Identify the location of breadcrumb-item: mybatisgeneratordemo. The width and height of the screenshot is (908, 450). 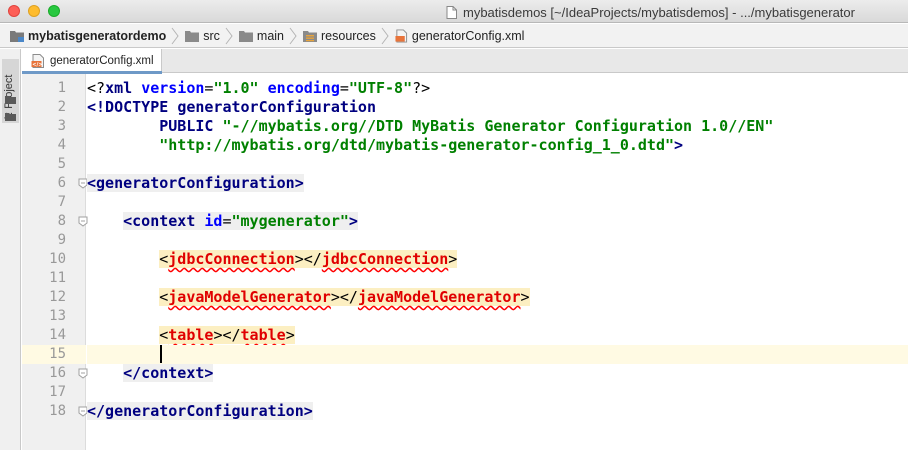
(88, 36).